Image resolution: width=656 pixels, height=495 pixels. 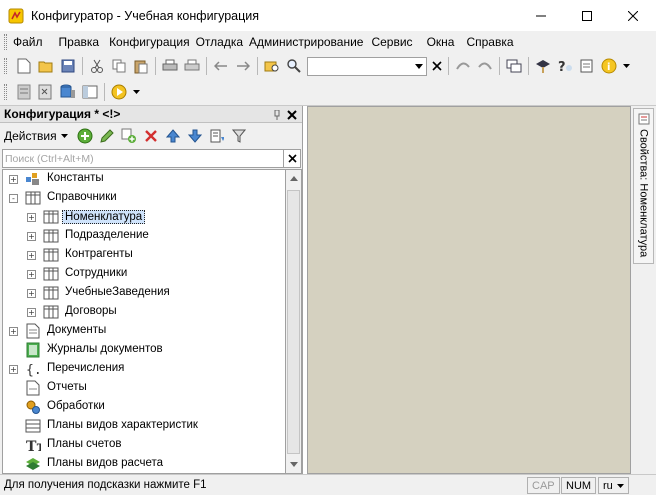 What do you see at coordinates (419, 66) in the screenshot?
I see `search-combo-dropdown` at bounding box center [419, 66].